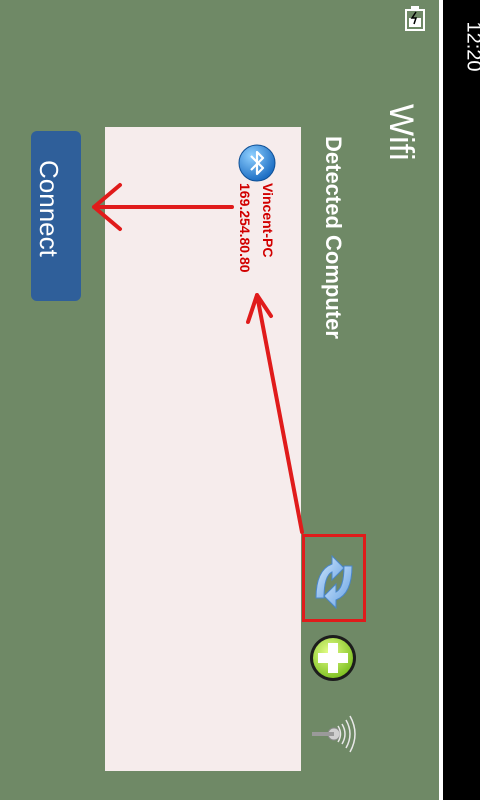  Describe the element at coordinates (333, 734) in the screenshot. I see `signal-icon` at that location.